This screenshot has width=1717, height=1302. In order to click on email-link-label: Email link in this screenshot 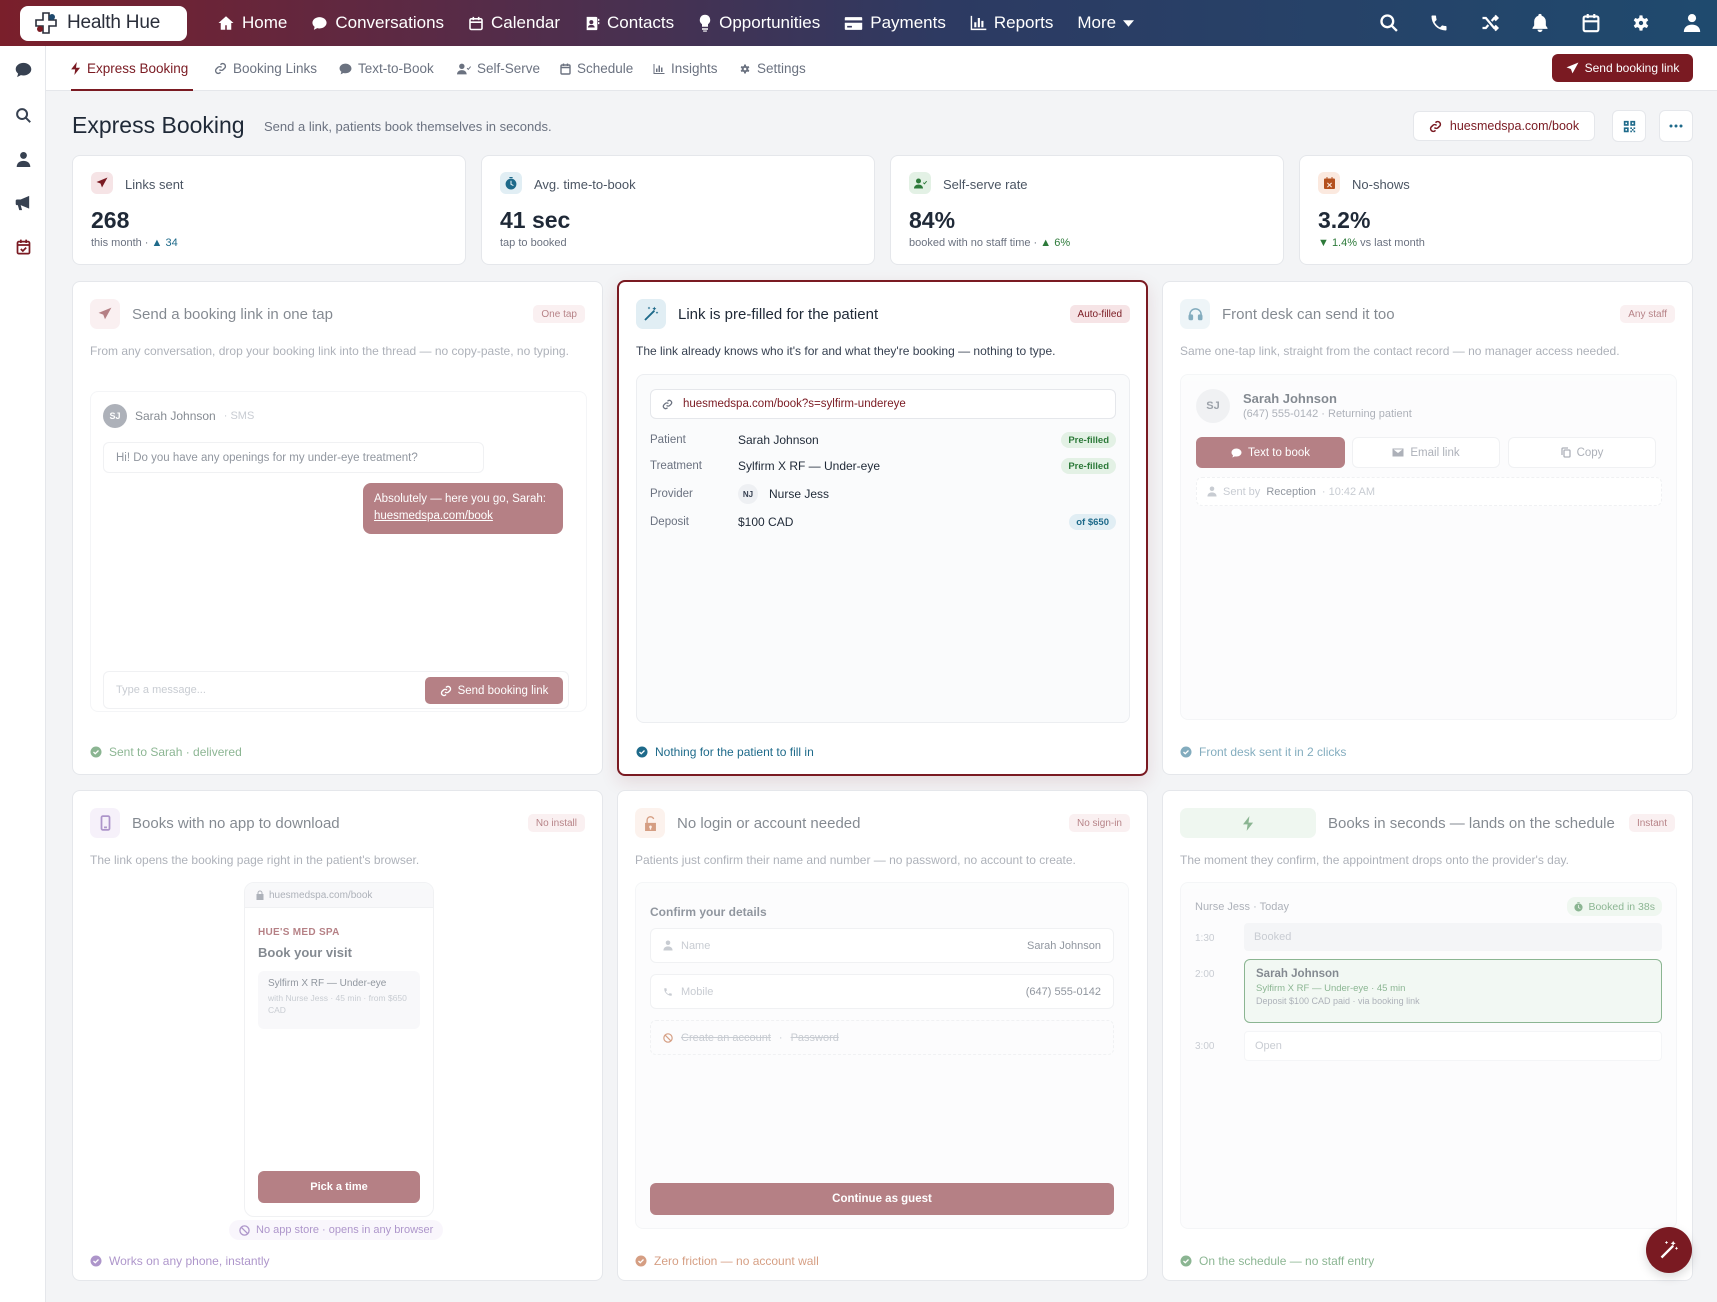, I will do `click(1435, 452)`.